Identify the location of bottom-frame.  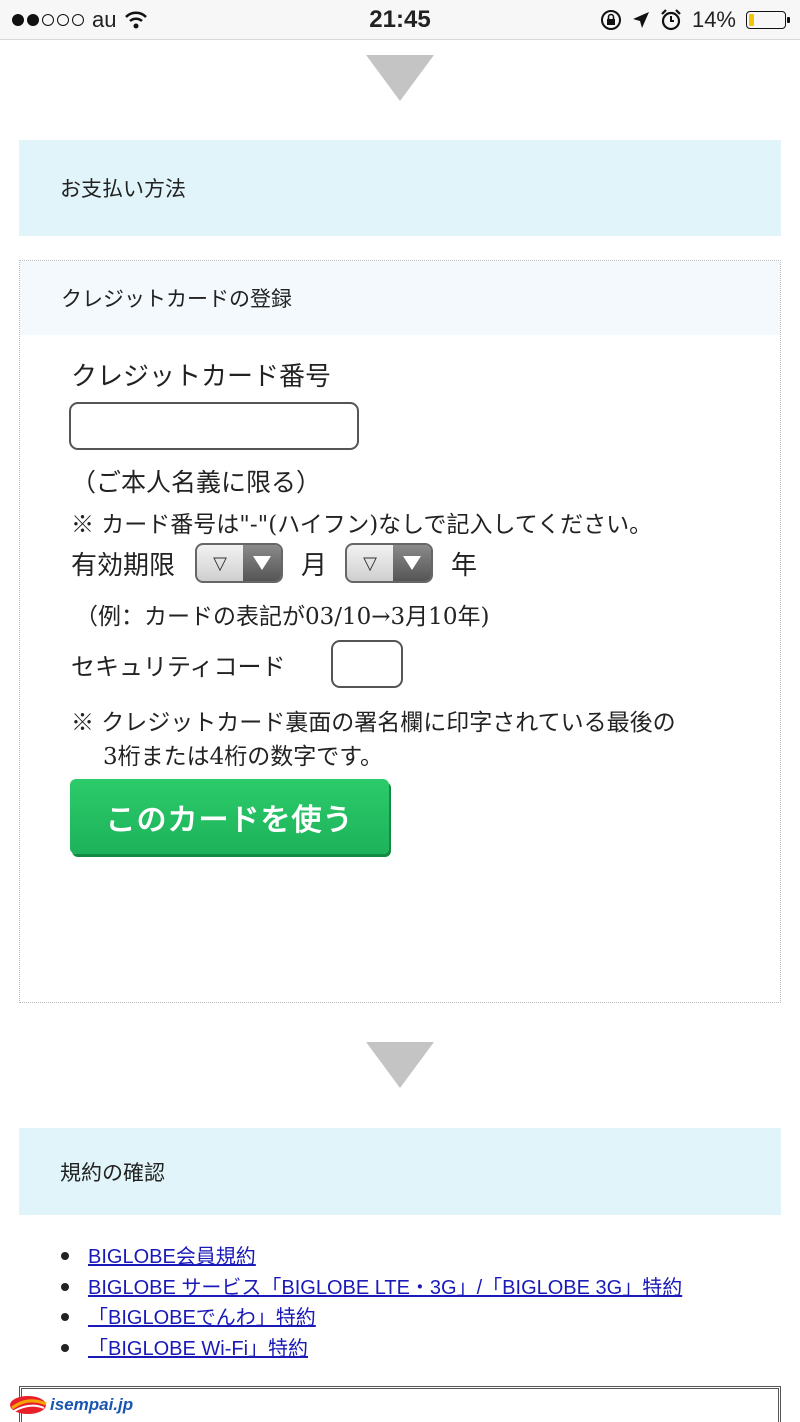
(400, 1404).